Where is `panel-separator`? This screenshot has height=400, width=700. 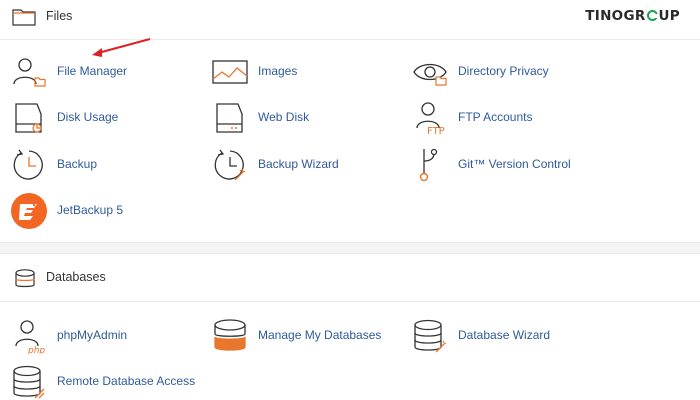
panel-separator is located at coordinates (350, 248).